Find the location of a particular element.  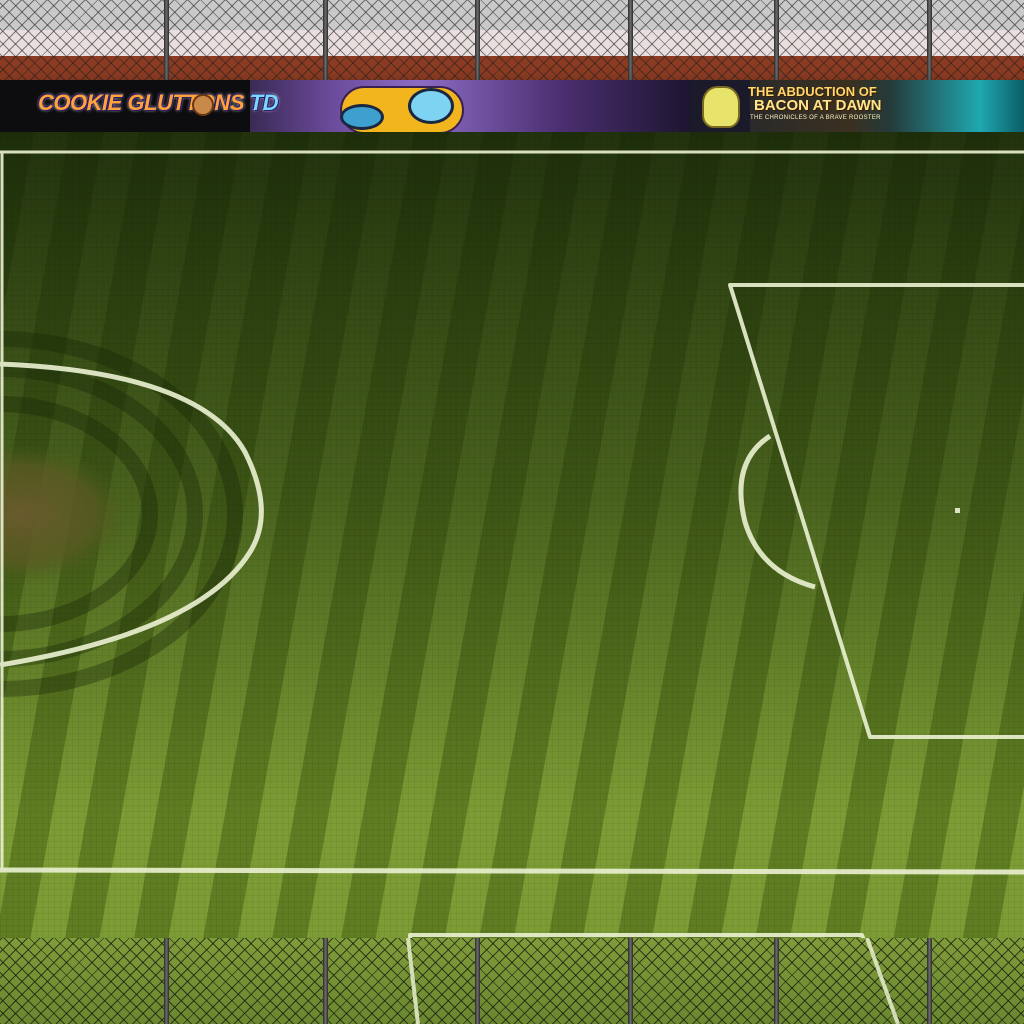

penalty-box is located at coordinates (876, 511).